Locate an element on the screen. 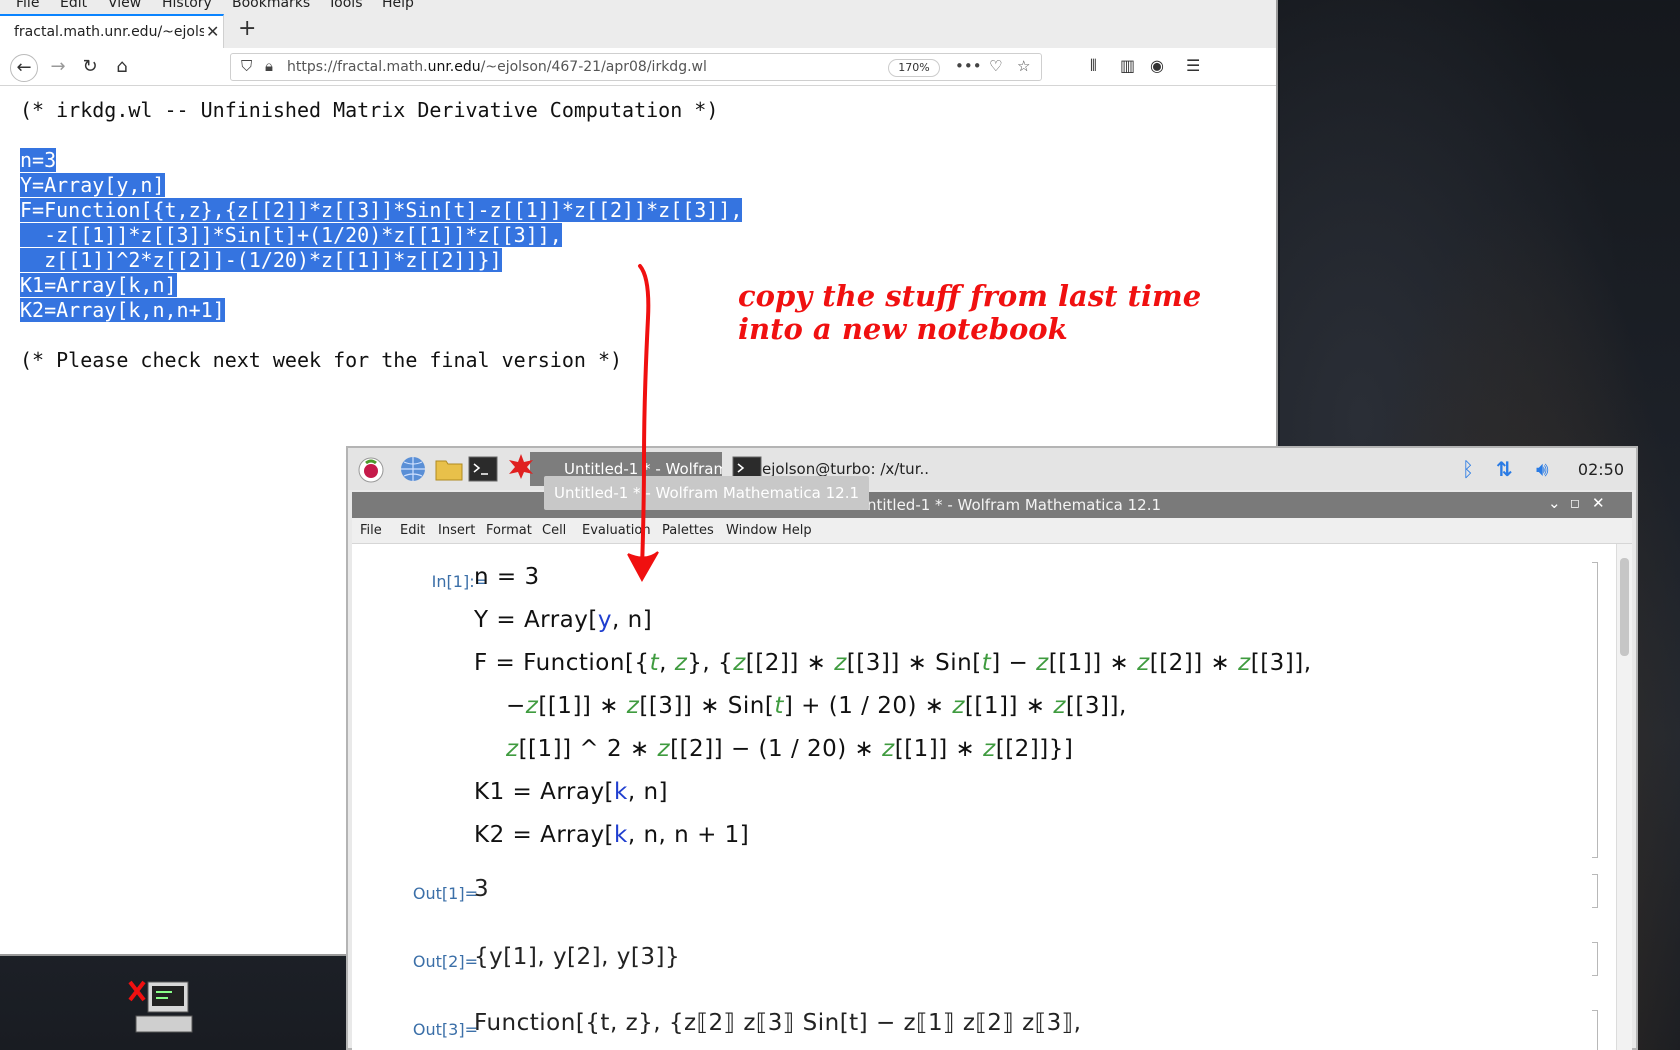 This screenshot has height=1050, width=1680. lock-icon: 🔒︎ is located at coordinates (269, 66).